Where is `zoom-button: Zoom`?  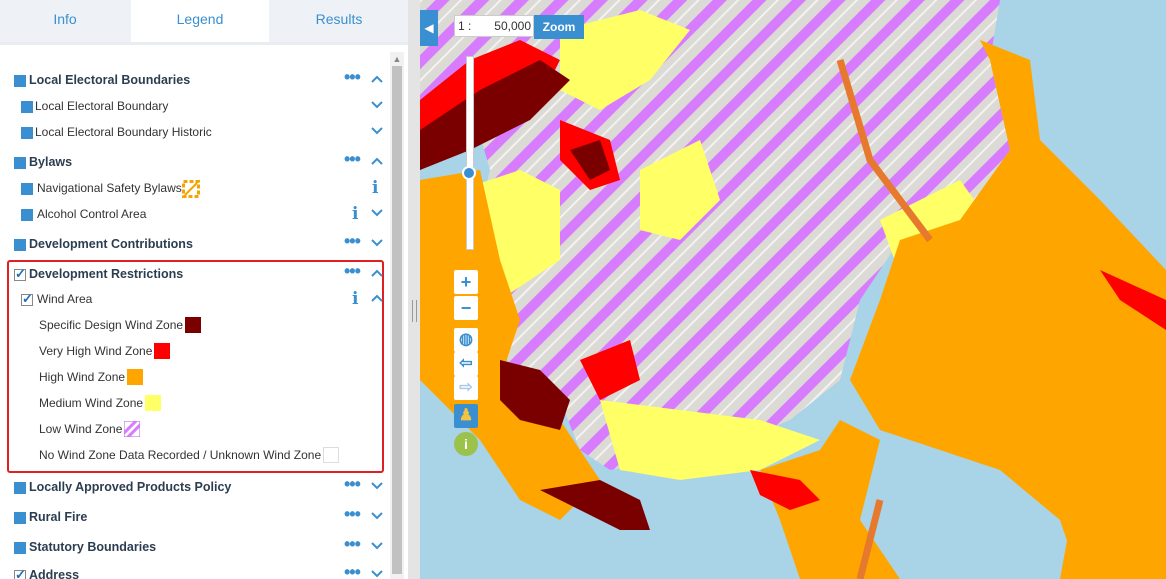 zoom-button: Zoom is located at coordinates (559, 27).